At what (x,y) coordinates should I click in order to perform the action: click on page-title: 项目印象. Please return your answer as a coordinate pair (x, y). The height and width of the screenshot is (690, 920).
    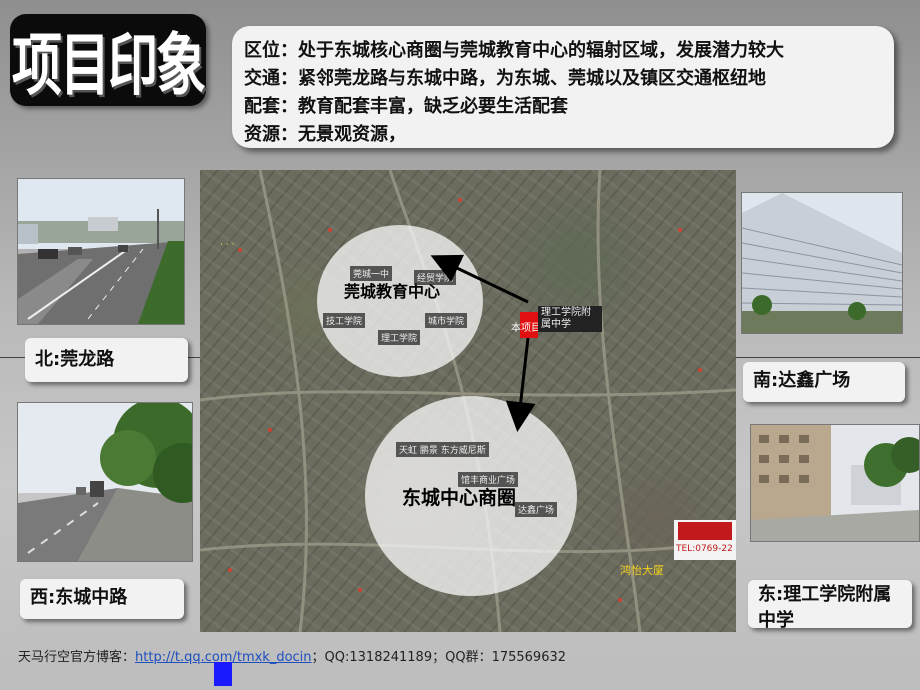
    Looking at the image, I should click on (109, 64).